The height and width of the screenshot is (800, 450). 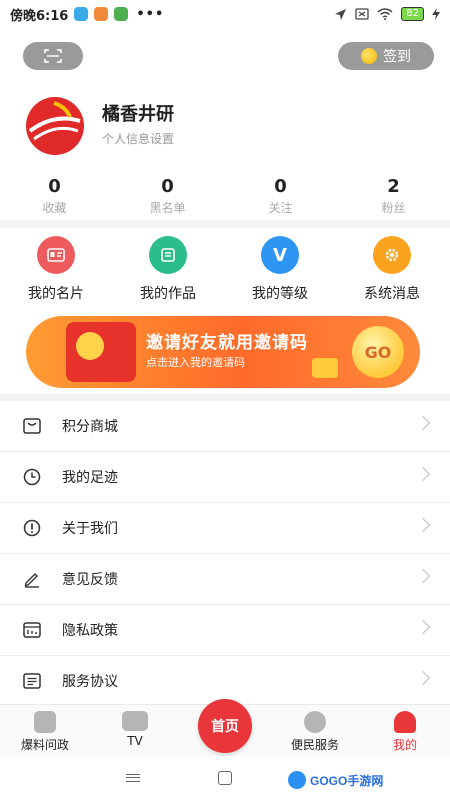 I want to click on stat-following: 0 关注, so click(x=280, y=196).